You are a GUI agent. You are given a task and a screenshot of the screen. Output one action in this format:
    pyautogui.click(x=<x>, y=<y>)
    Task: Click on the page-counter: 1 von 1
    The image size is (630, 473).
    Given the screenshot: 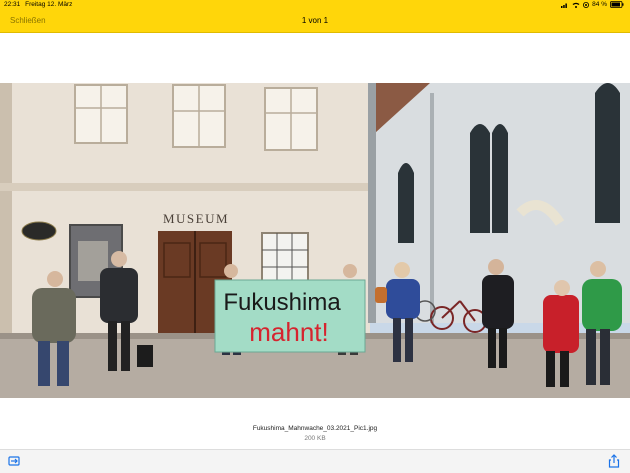 What is the action you would take?
    pyautogui.click(x=315, y=20)
    